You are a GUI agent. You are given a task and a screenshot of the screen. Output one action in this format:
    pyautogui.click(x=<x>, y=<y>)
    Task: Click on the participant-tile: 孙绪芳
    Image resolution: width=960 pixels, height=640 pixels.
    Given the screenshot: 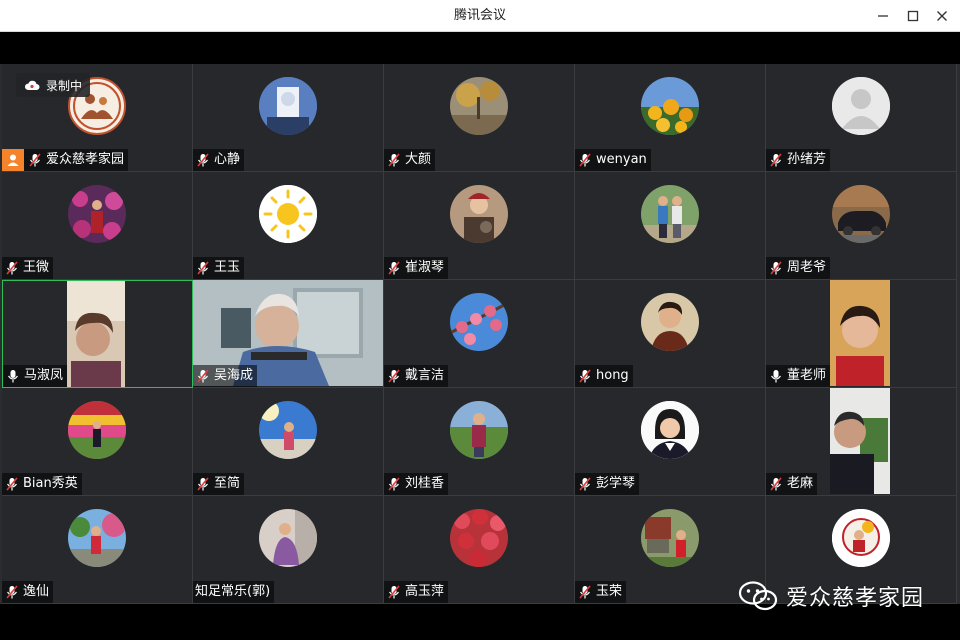 What is the action you would take?
    pyautogui.click(x=861, y=118)
    